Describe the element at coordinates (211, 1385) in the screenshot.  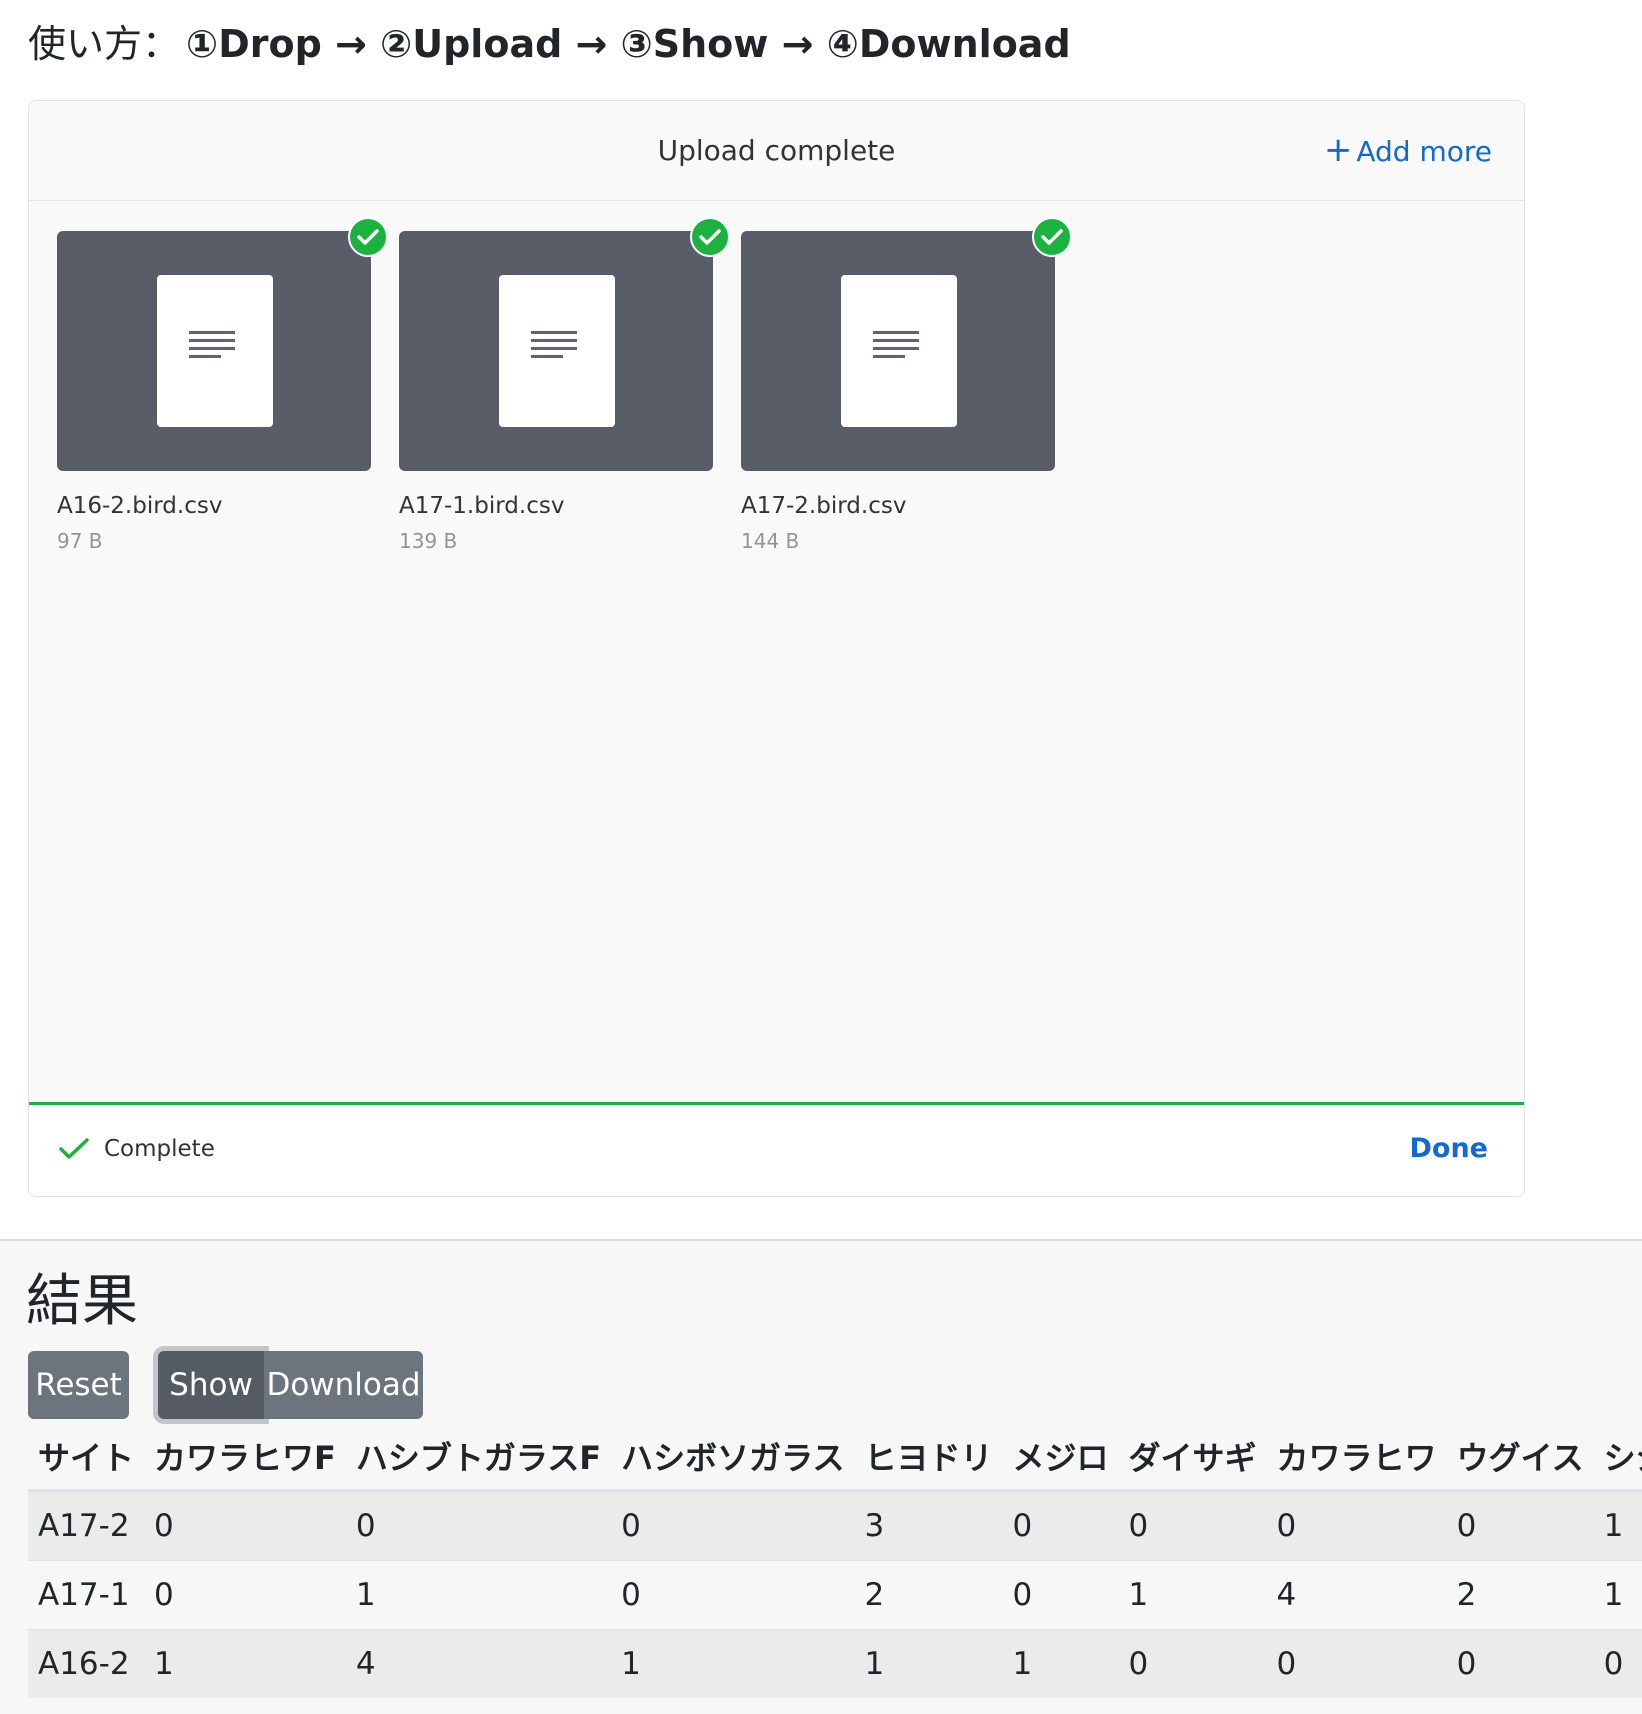
I see `show-button: Show` at that location.